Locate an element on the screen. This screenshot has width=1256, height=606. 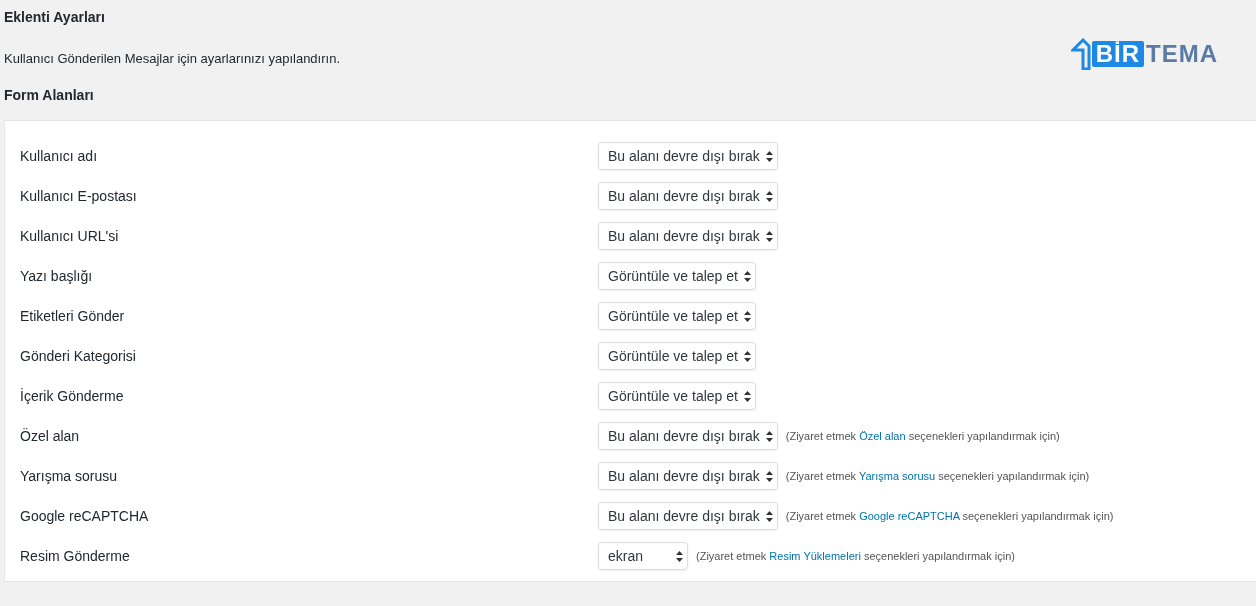
help-note: (Ziyaret etmek Yarışma sorusu seçenekleri yapılandırmak için) is located at coordinates (937, 476).